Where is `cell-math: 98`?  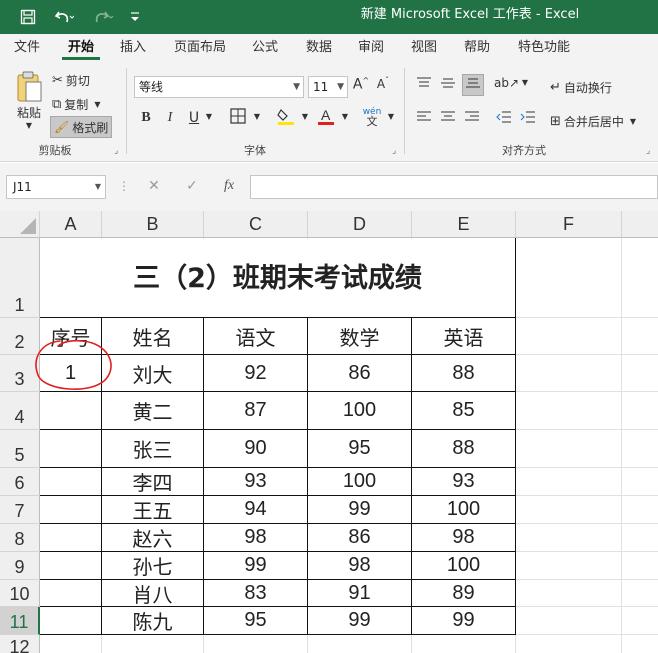
cell-math: 98 is located at coordinates (359, 565).